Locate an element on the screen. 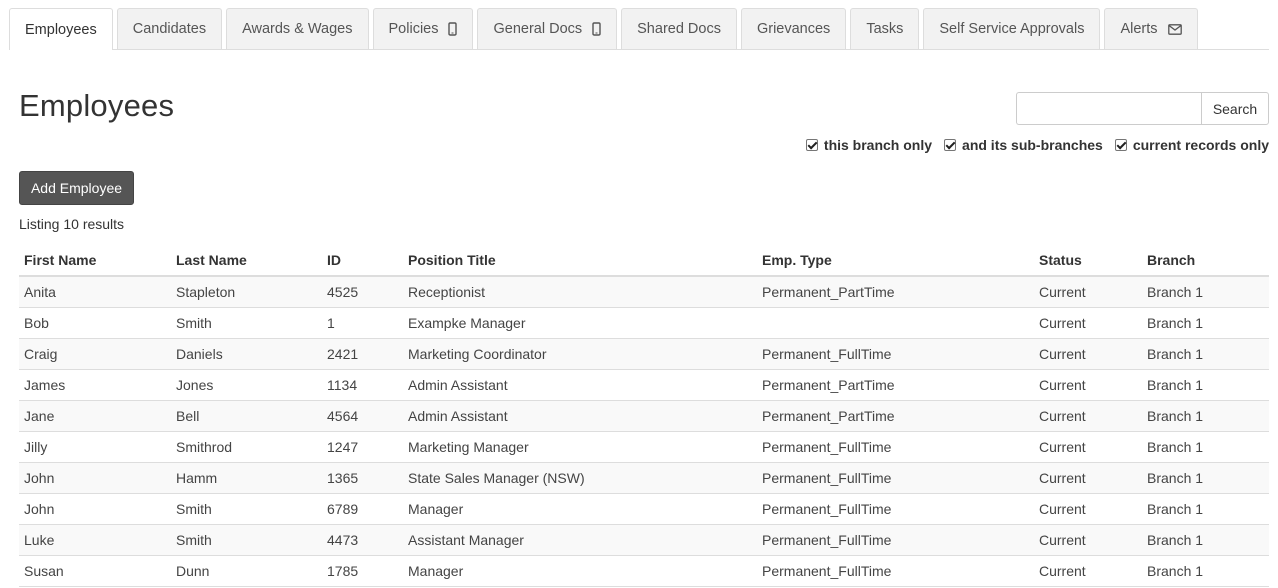  tab-shared-docs: Shared Docs is located at coordinates (679, 28).